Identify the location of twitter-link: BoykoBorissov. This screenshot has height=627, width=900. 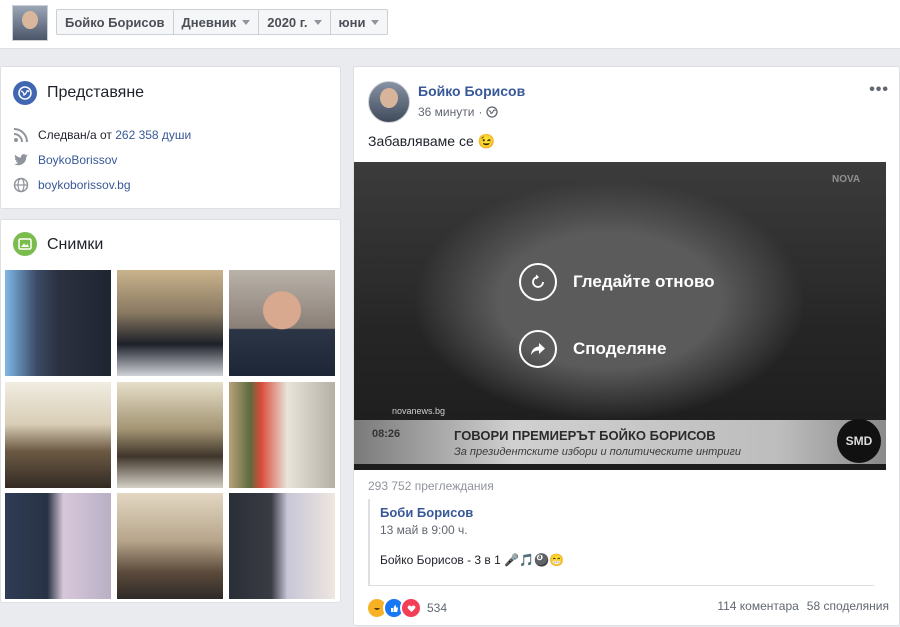
(77, 160).